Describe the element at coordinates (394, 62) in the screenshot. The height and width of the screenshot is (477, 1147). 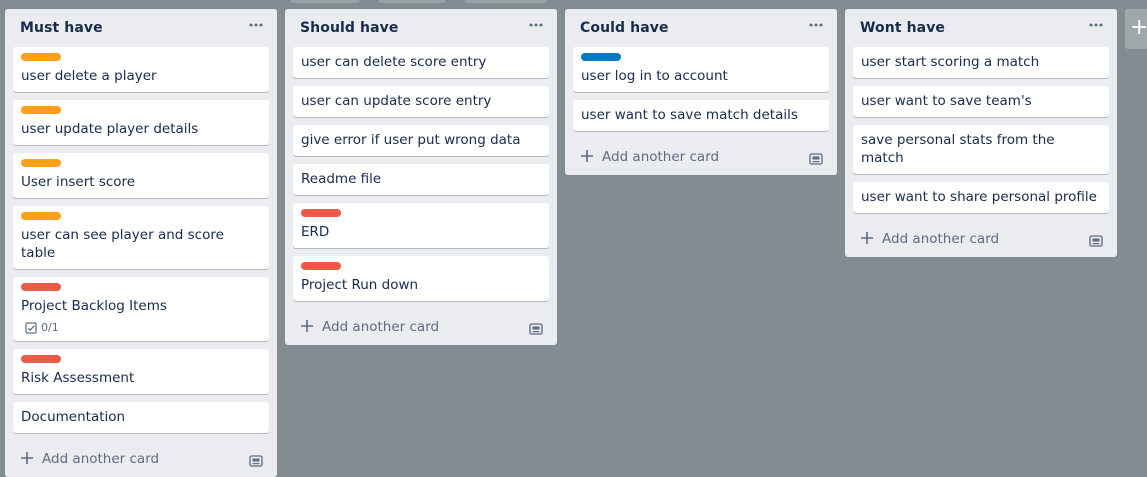
I see `card-title: user can delete score entry` at that location.